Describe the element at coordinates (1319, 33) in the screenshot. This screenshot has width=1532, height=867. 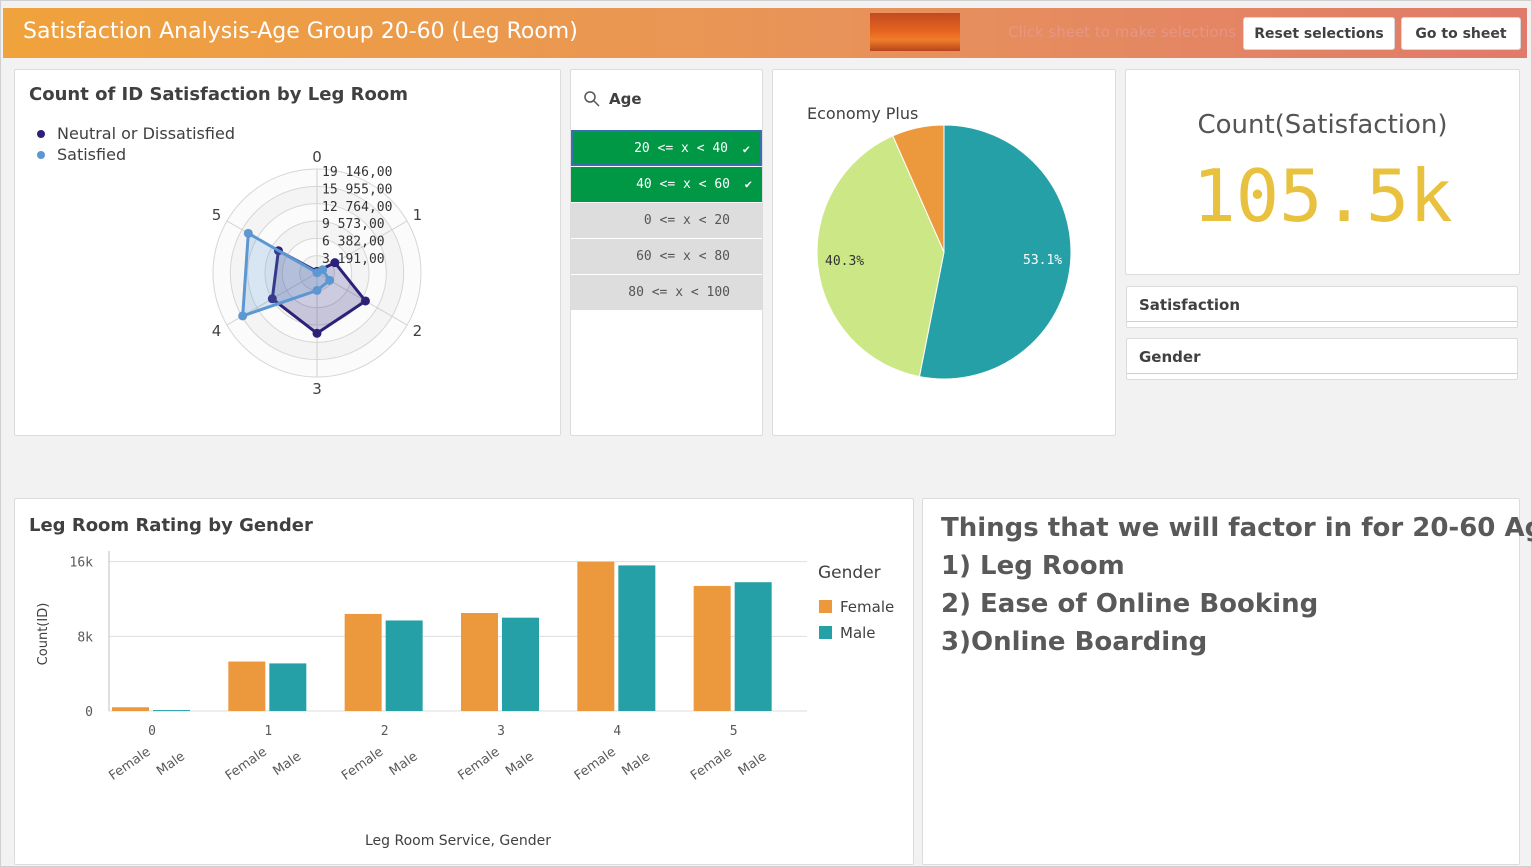
I see `reset-selections-button: Reset selections` at that location.